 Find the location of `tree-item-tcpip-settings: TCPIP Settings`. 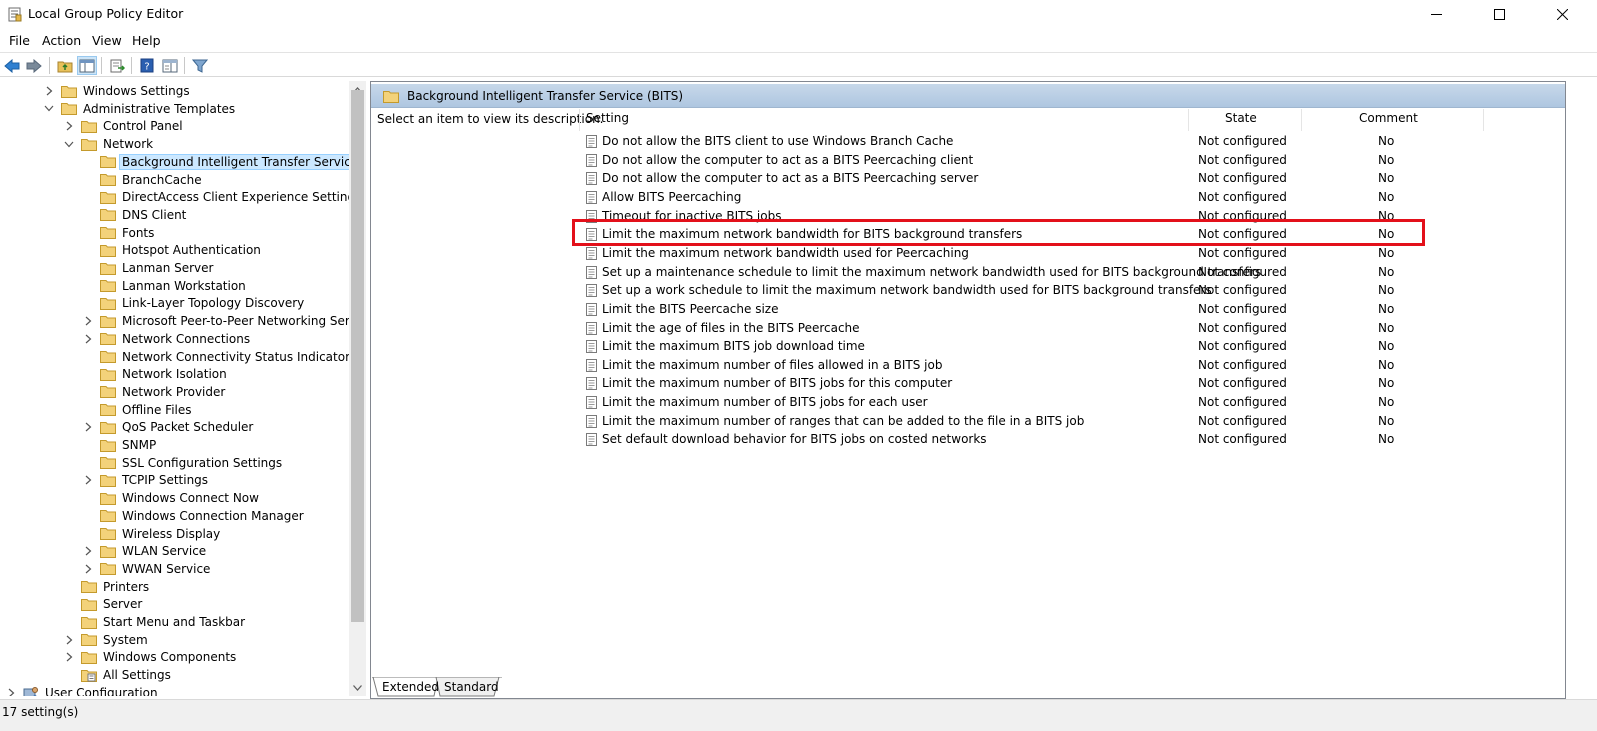

tree-item-tcpip-settings: TCPIP Settings is located at coordinates (147, 480).